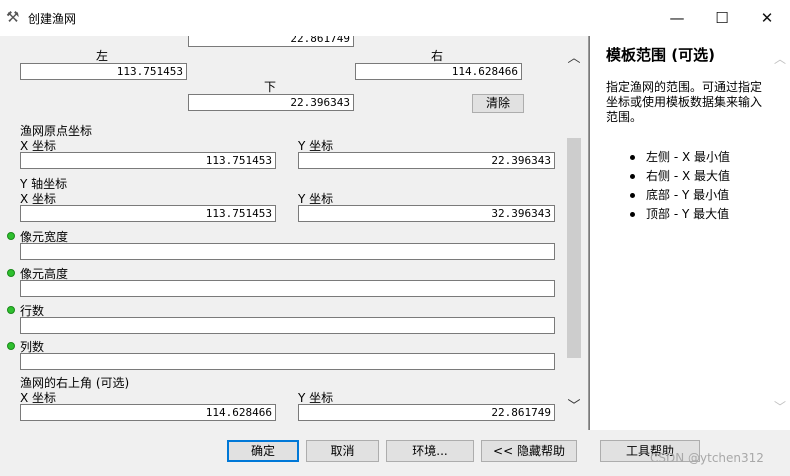 This screenshot has width=790, height=476. I want to click on extent-left-input: 113.751453, so click(103, 71).